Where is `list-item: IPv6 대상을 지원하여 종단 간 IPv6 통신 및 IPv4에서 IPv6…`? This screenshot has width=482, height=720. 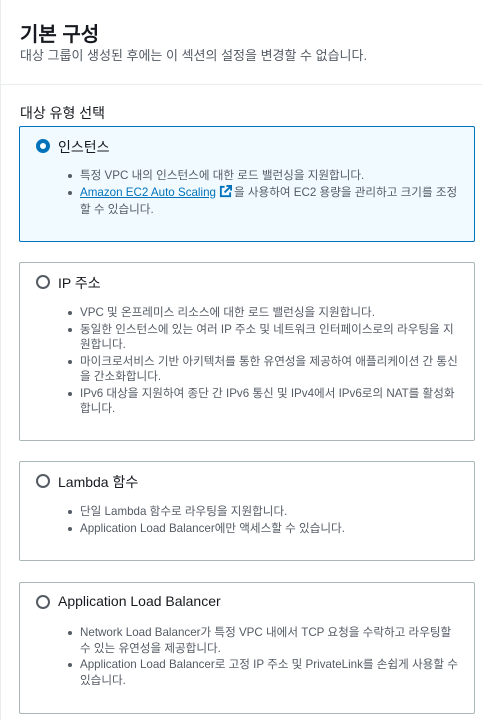
list-item: IPv6 대상을 지원하여 종단 간 IPv6 통신 및 IPv4에서 IPv6… is located at coordinates (264, 401).